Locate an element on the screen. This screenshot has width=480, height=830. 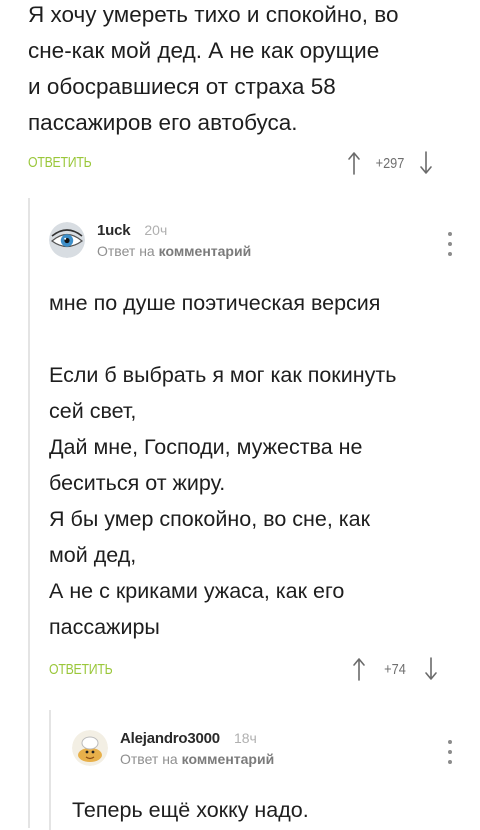
comment-2-author: 1uck is located at coordinates (114, 230).